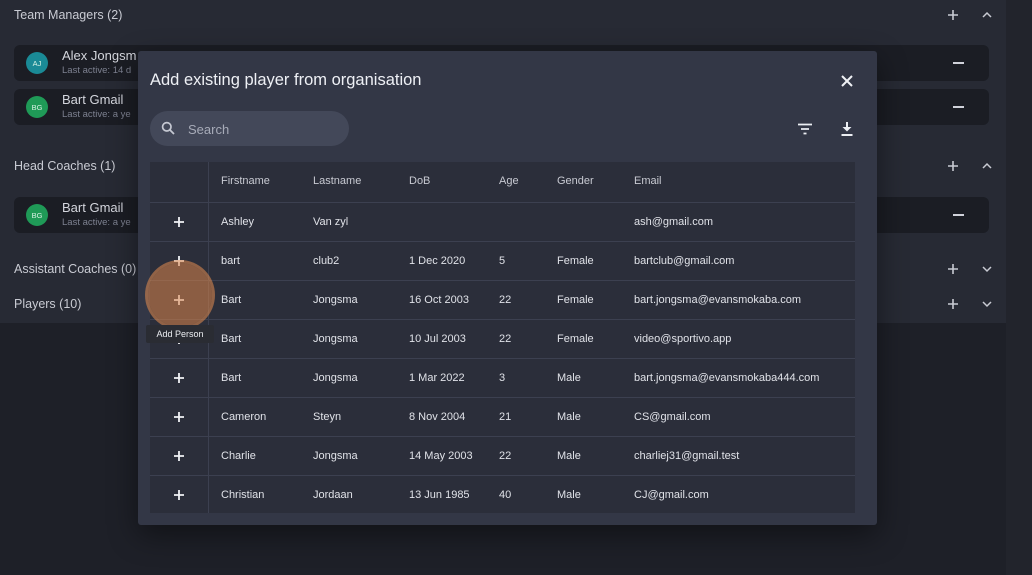  What do you see at coordinates (439, 495) in the screenshot?
I see `cell-dob: 13 Jun 1985` at bounding box center [439, 495].